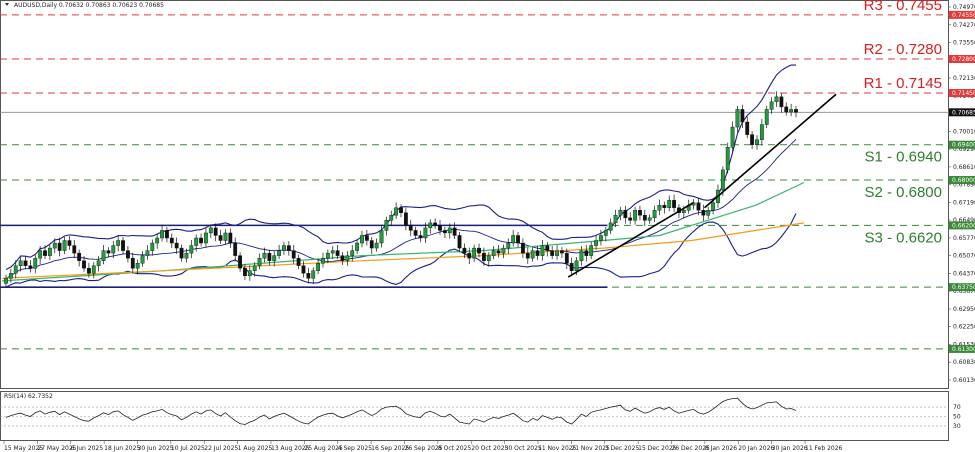 The height and width of the screenshot is (452, 975). Describe the element at coordinates (964, 202) in the screenshot. I see `price-tick-label: 0.67190` at that location.